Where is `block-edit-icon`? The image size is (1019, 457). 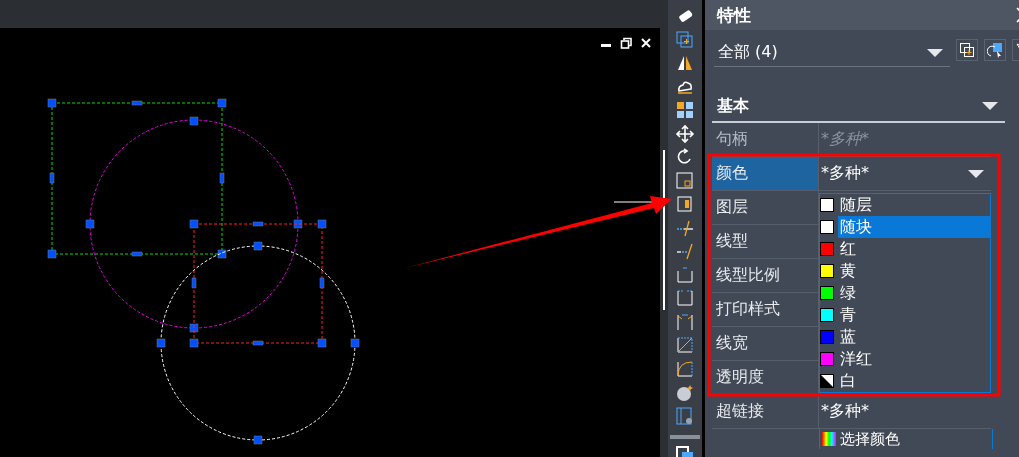 block-edit-icon is located at coordinates (685, 415).